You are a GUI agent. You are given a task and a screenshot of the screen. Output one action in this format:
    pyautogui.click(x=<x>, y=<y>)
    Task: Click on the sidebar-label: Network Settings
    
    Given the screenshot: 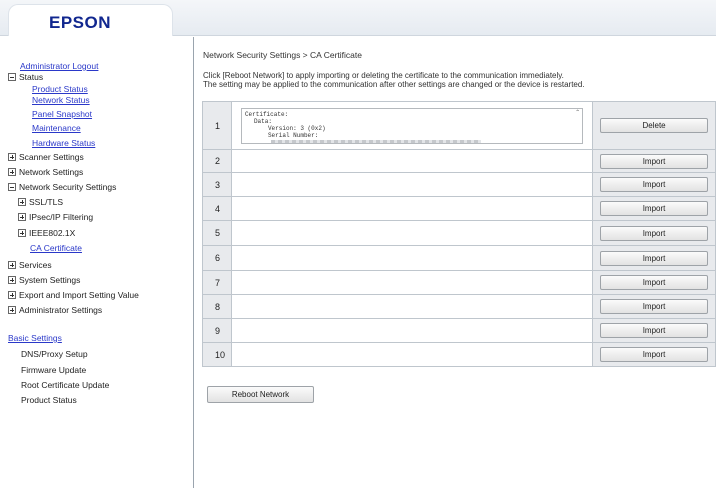 What is the action you would take?
    pyautogui.click(x=51, y=172)
    